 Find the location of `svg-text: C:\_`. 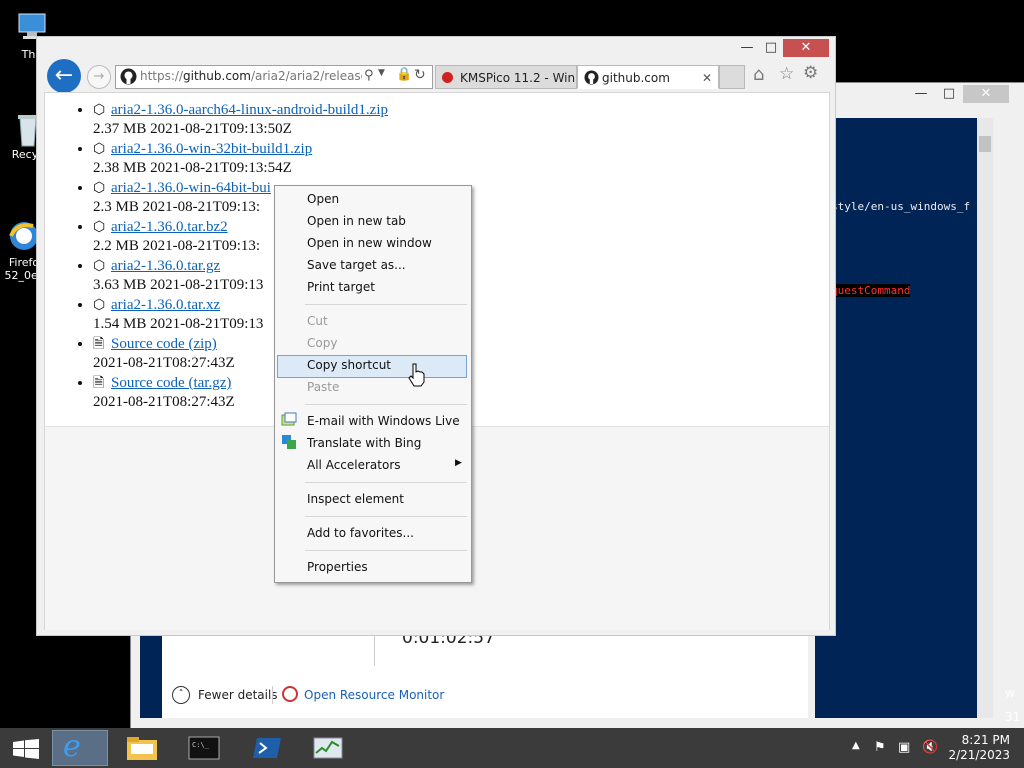

svg-text: C:\_ is located at coordinates (201, 745).